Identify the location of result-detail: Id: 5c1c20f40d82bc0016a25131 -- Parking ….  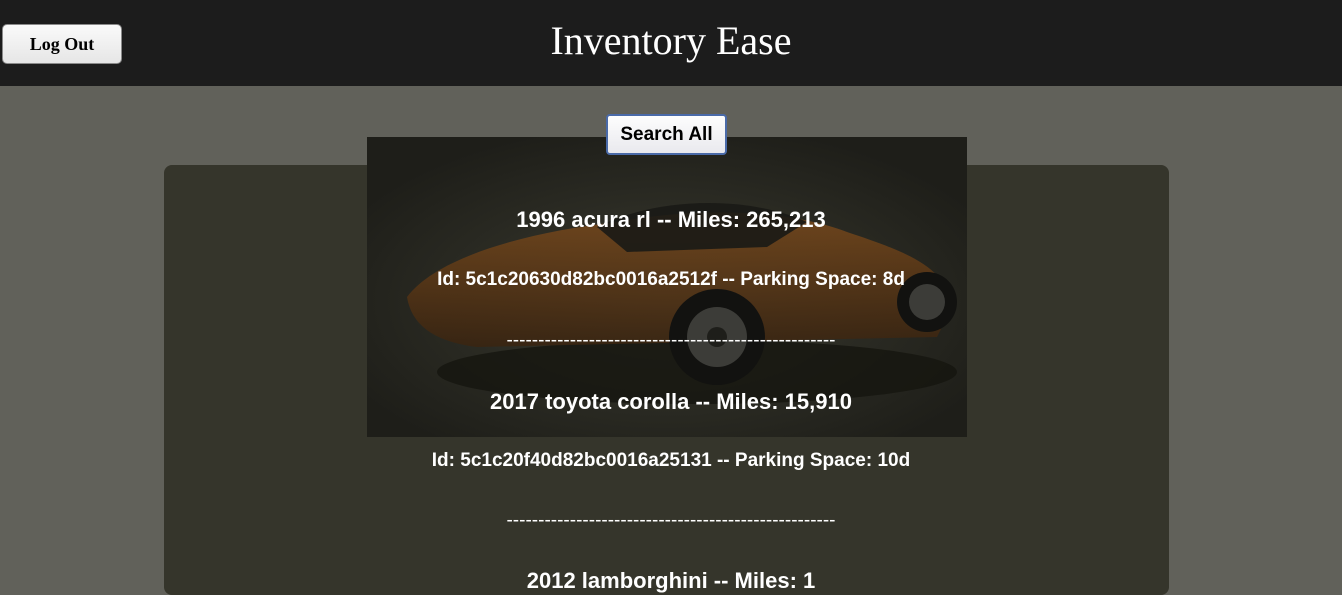
(671, 460).